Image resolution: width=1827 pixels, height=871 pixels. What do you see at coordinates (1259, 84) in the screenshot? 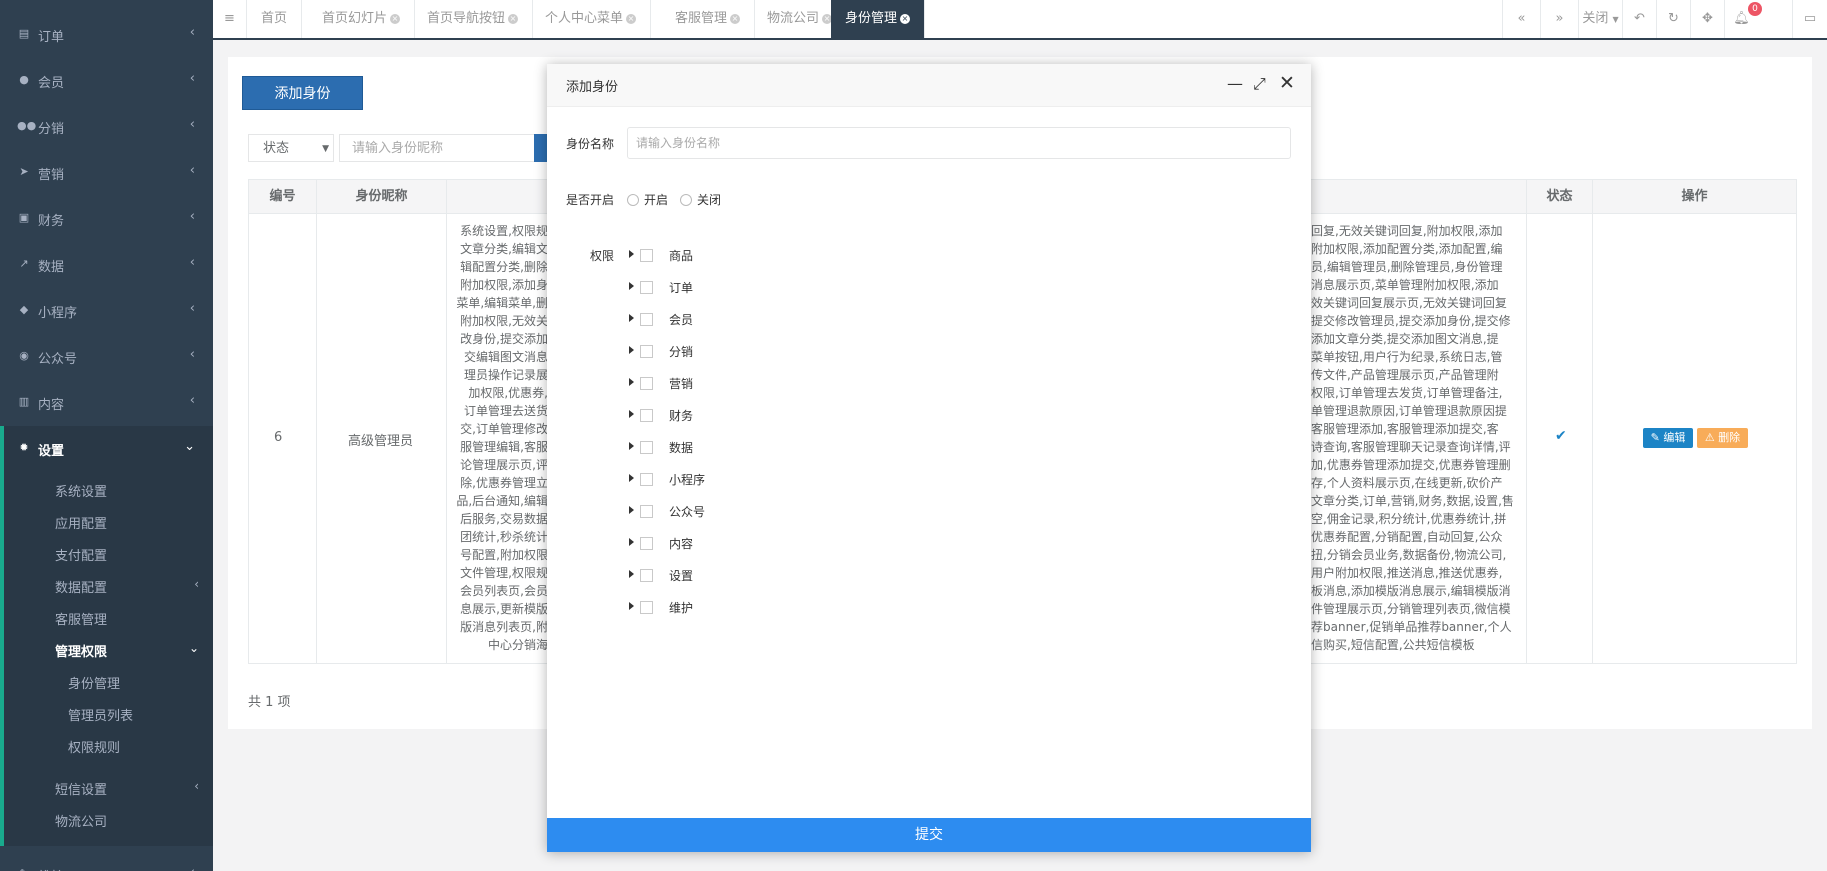
I see `maximize-icon: ⤢` at bounding box center [1259, 84].